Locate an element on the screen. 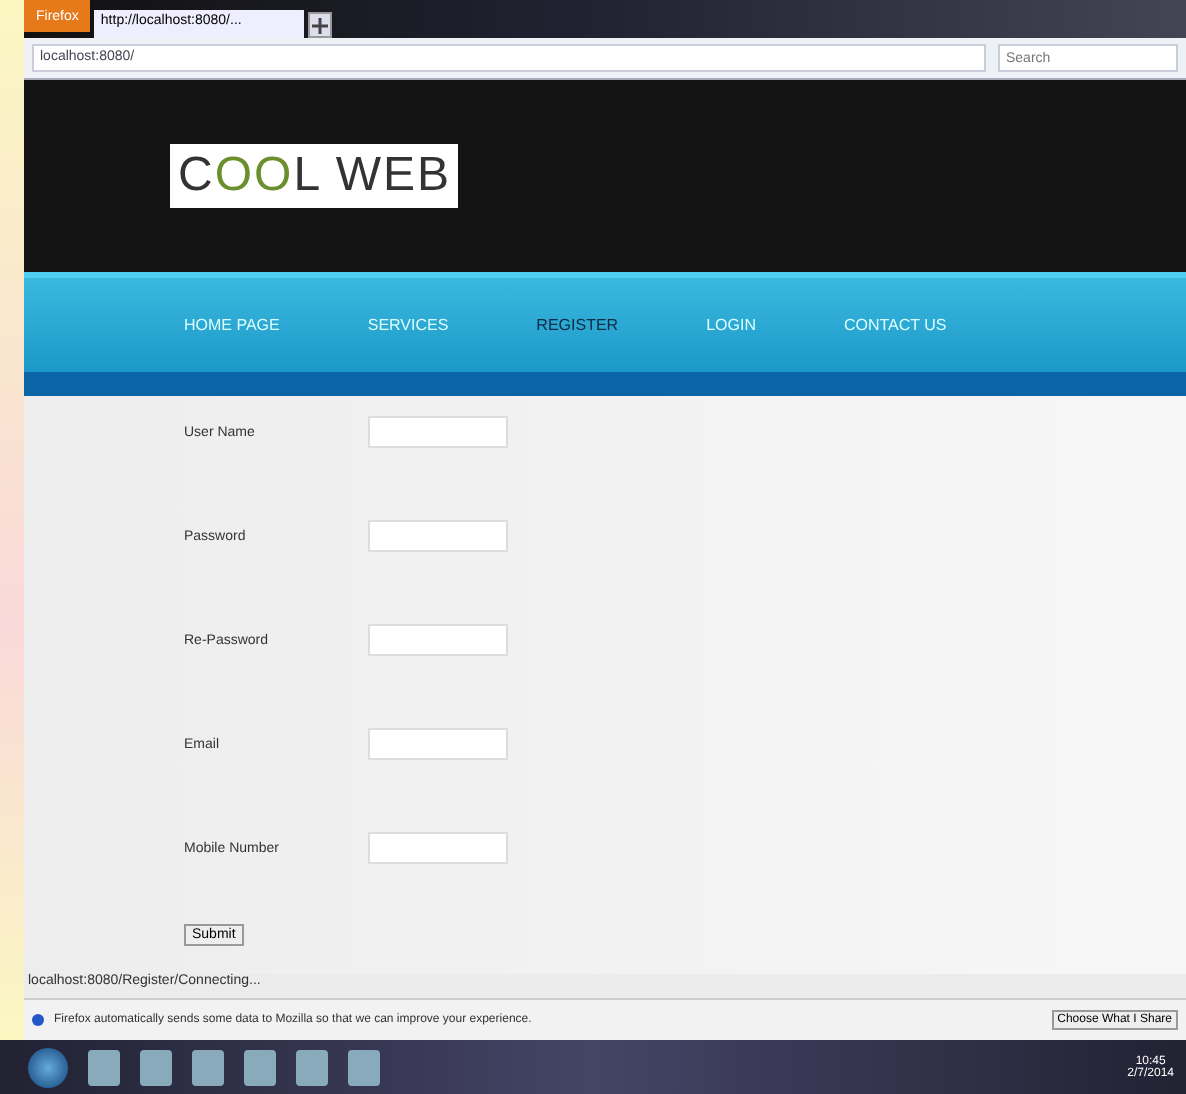 The width and height of the screenshot is (1186, 1094). new-tab-button is located at coordinates (320, 25).